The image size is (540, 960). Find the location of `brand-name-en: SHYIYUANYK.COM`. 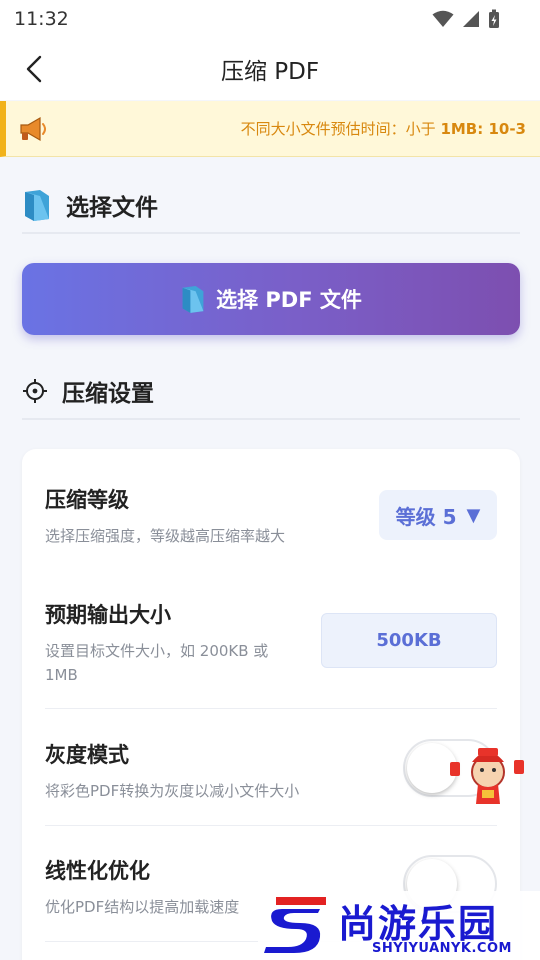

brand-name-en: SHYIYUANYK.COM is located at coordinates (442, 948).